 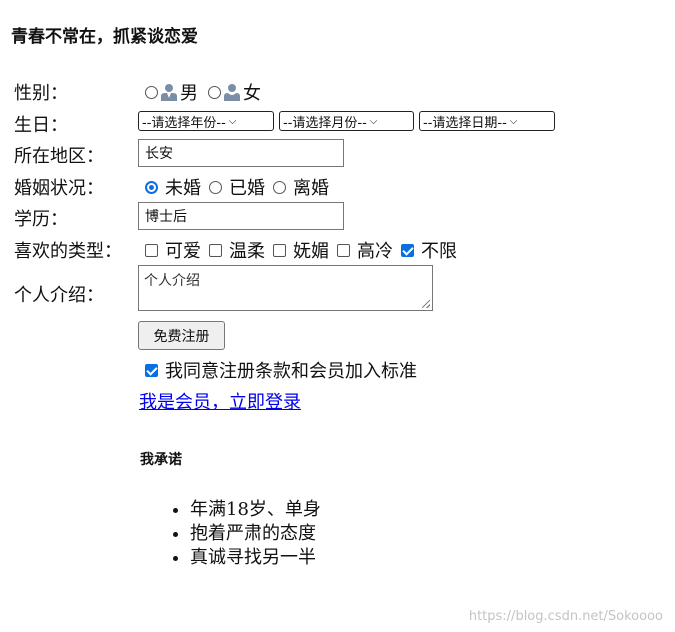 I want to click on list-item: 真诚寻找另一半, so click(x=255, y=558).